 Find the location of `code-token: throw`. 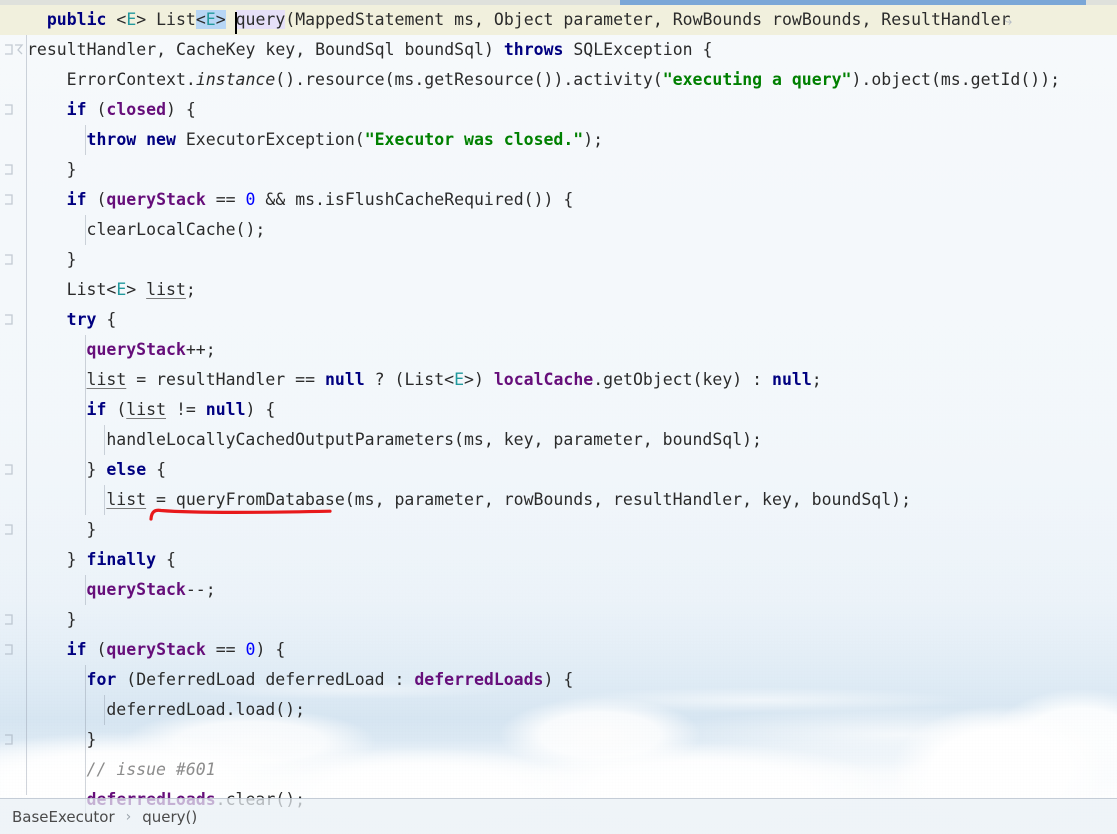

code-token: throw is located at coordinates (111, 139).